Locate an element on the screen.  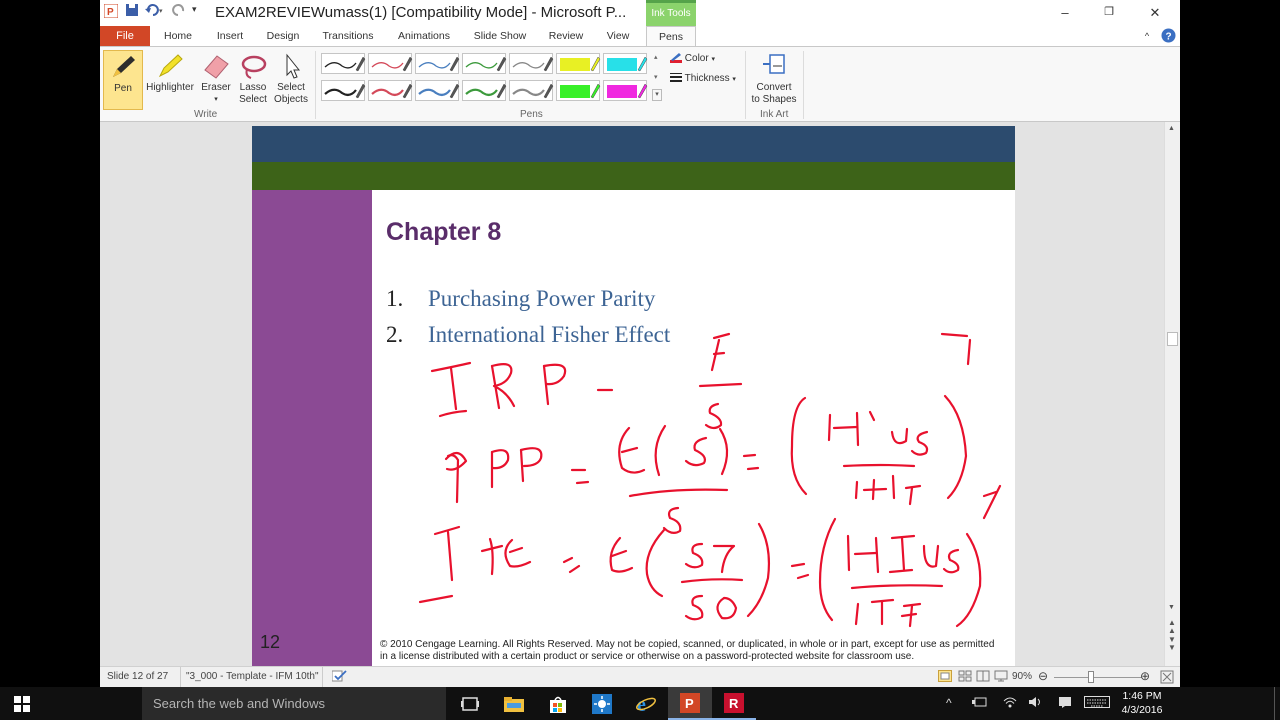
select-objects-button: Select Objects is located at coordinates (291, 80).